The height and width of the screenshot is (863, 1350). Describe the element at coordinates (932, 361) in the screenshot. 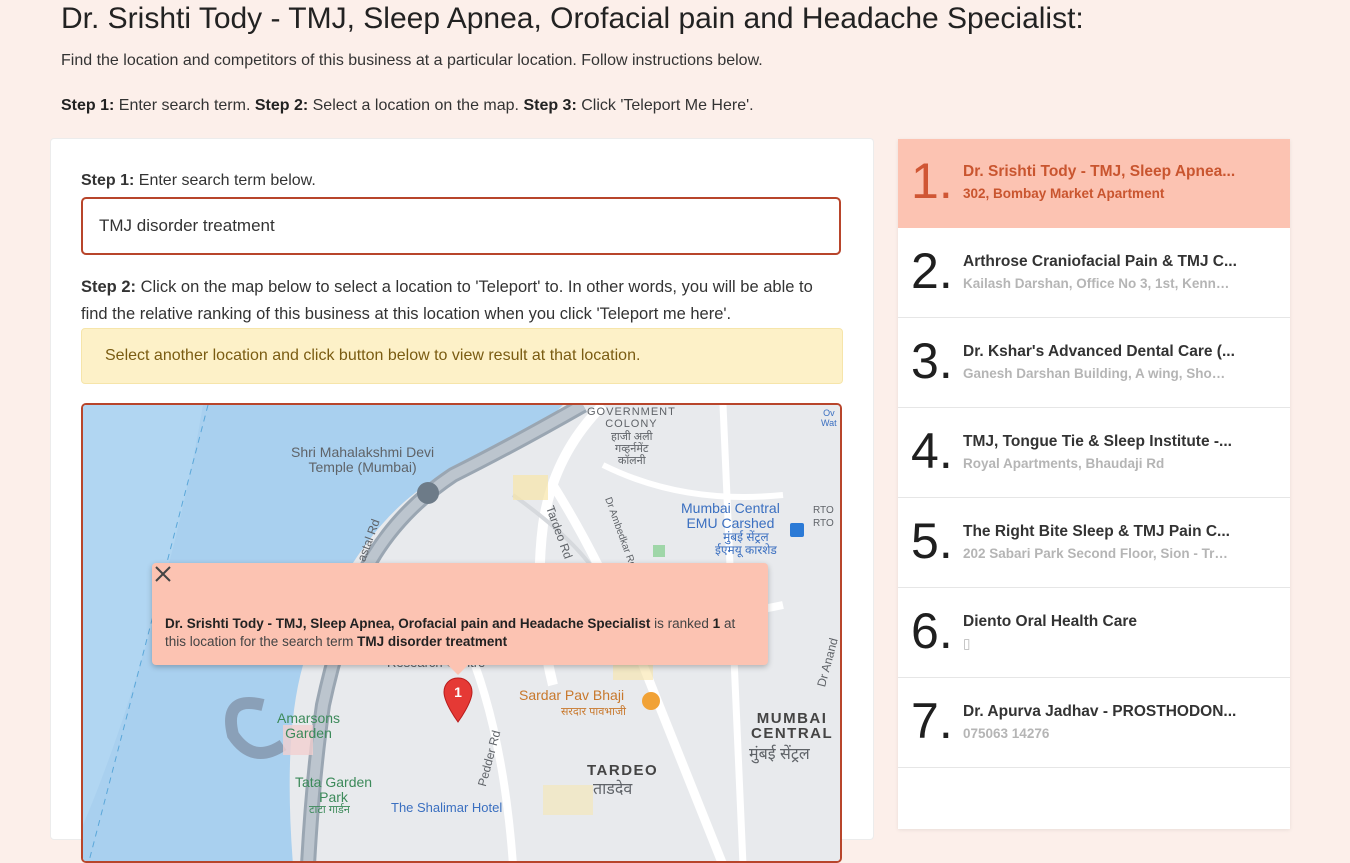

I see `rank-number: 3` at that location.